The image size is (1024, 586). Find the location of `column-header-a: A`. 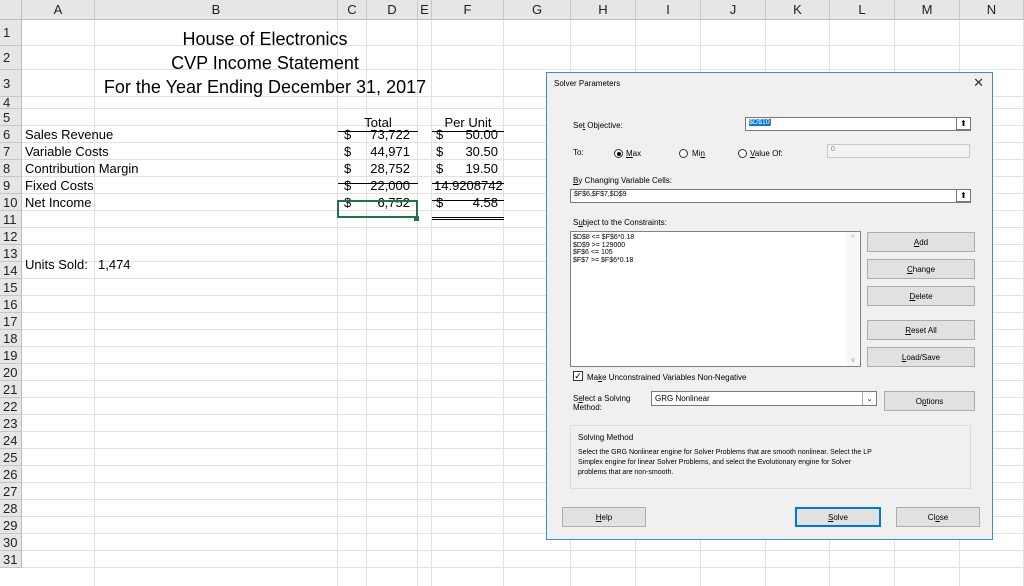

column-header-a: A is located at coordinates (58, 10).